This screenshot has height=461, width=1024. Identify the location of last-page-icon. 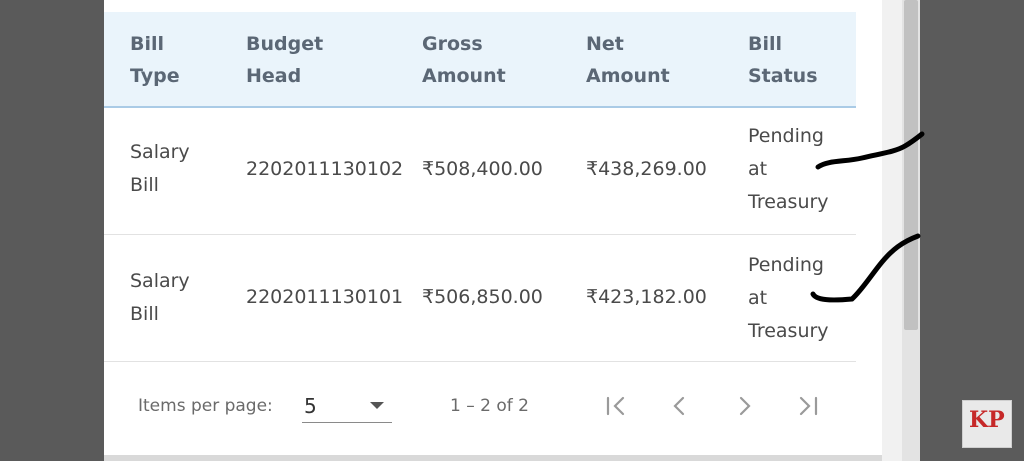
(808, 406).